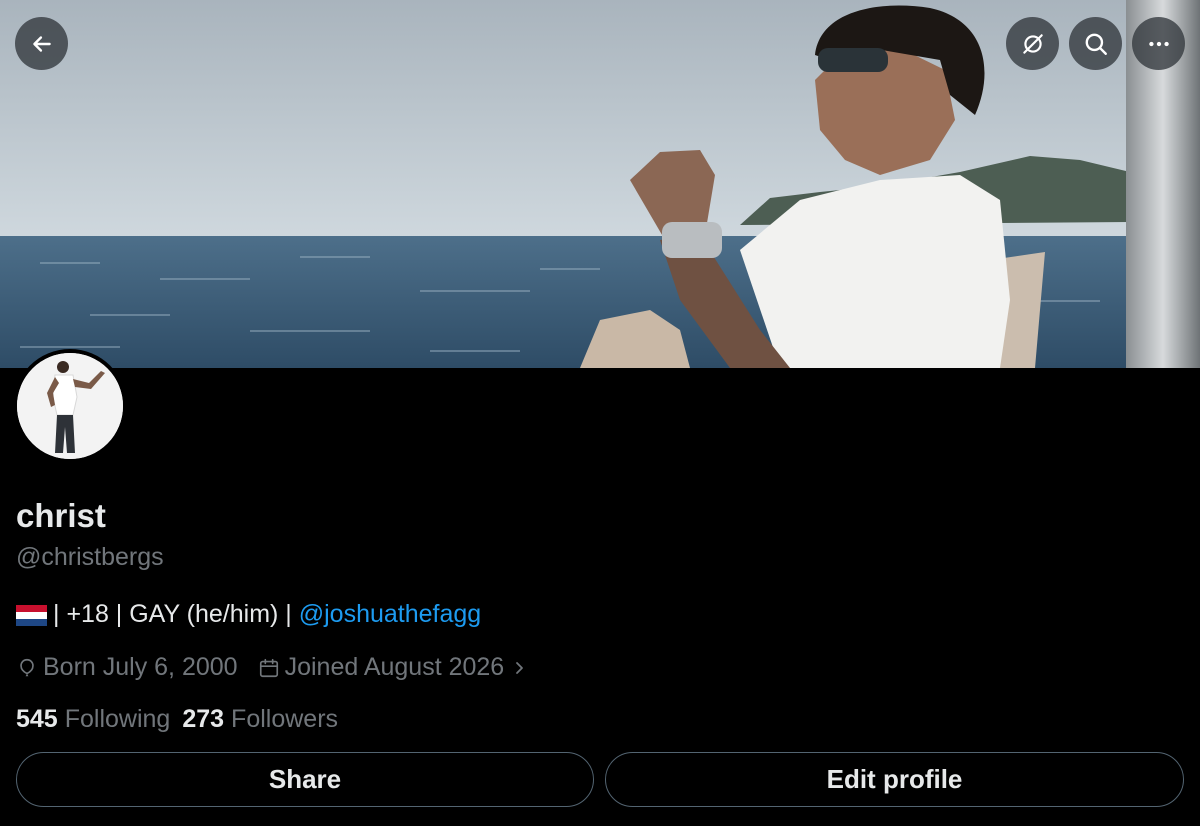 The width and height of the screenshot is (1200, 826). I want to click on following-link: 545 Following, so click(99, 719).